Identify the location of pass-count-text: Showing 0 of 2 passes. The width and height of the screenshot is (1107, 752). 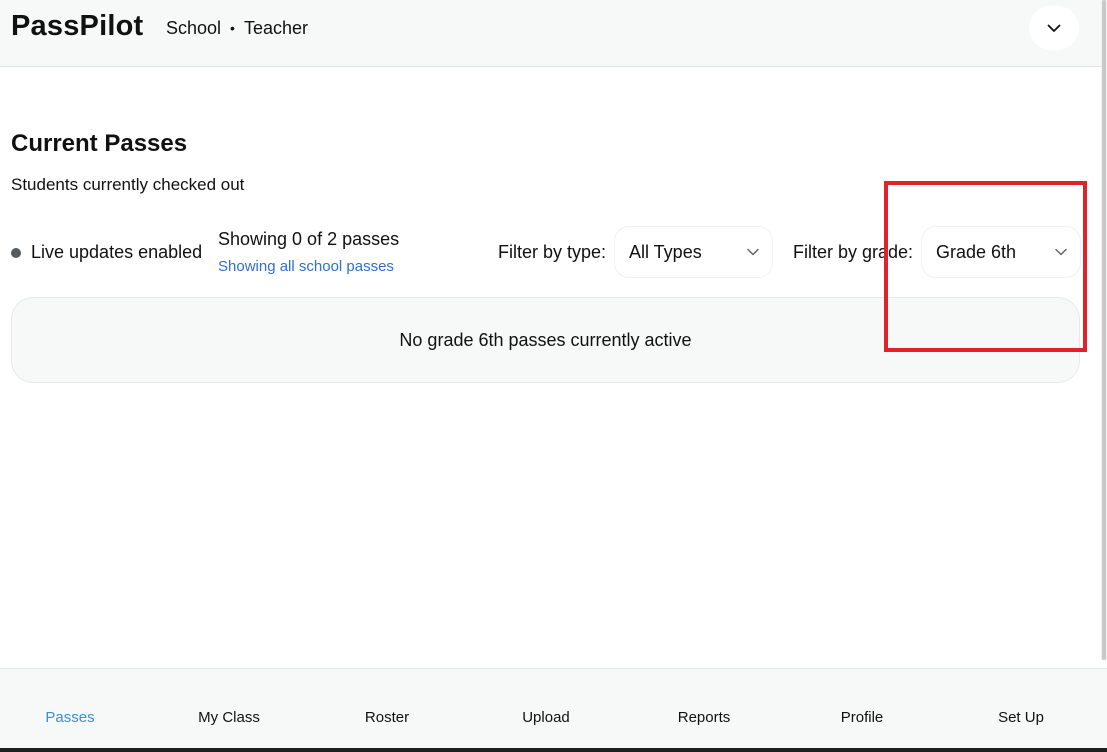
(309, 239).